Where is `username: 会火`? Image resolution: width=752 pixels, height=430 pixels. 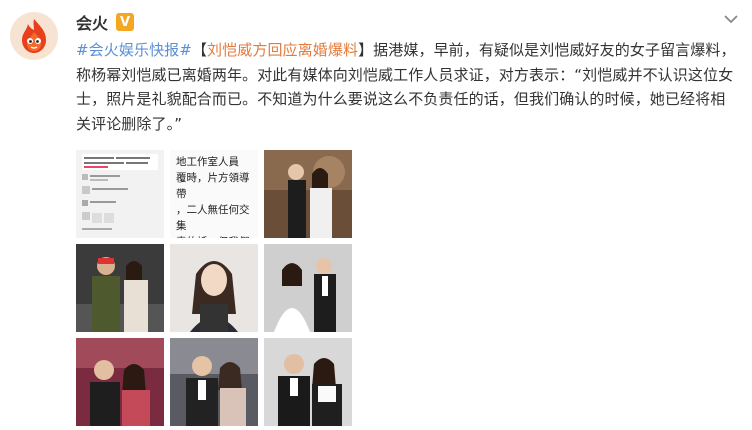
username: 会火 is located at coordinates (92, 22).